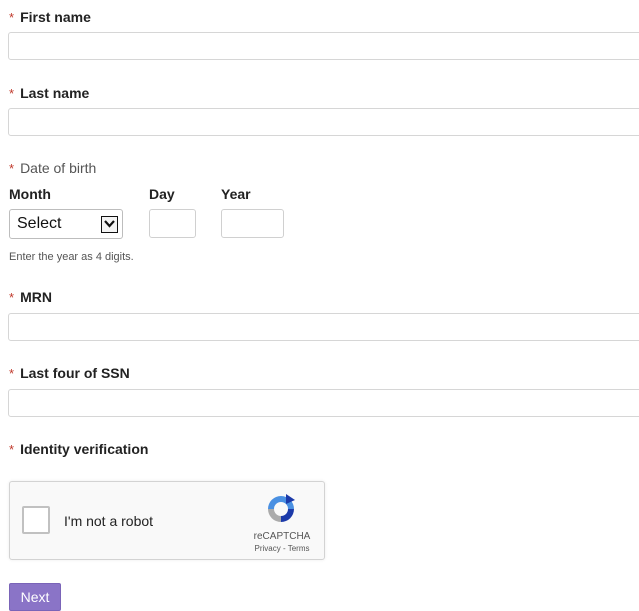  What do you see at coordinates (50, 17) in the screenshot?
I see `first-name-label: * First name` at bounding box center [50, 17].